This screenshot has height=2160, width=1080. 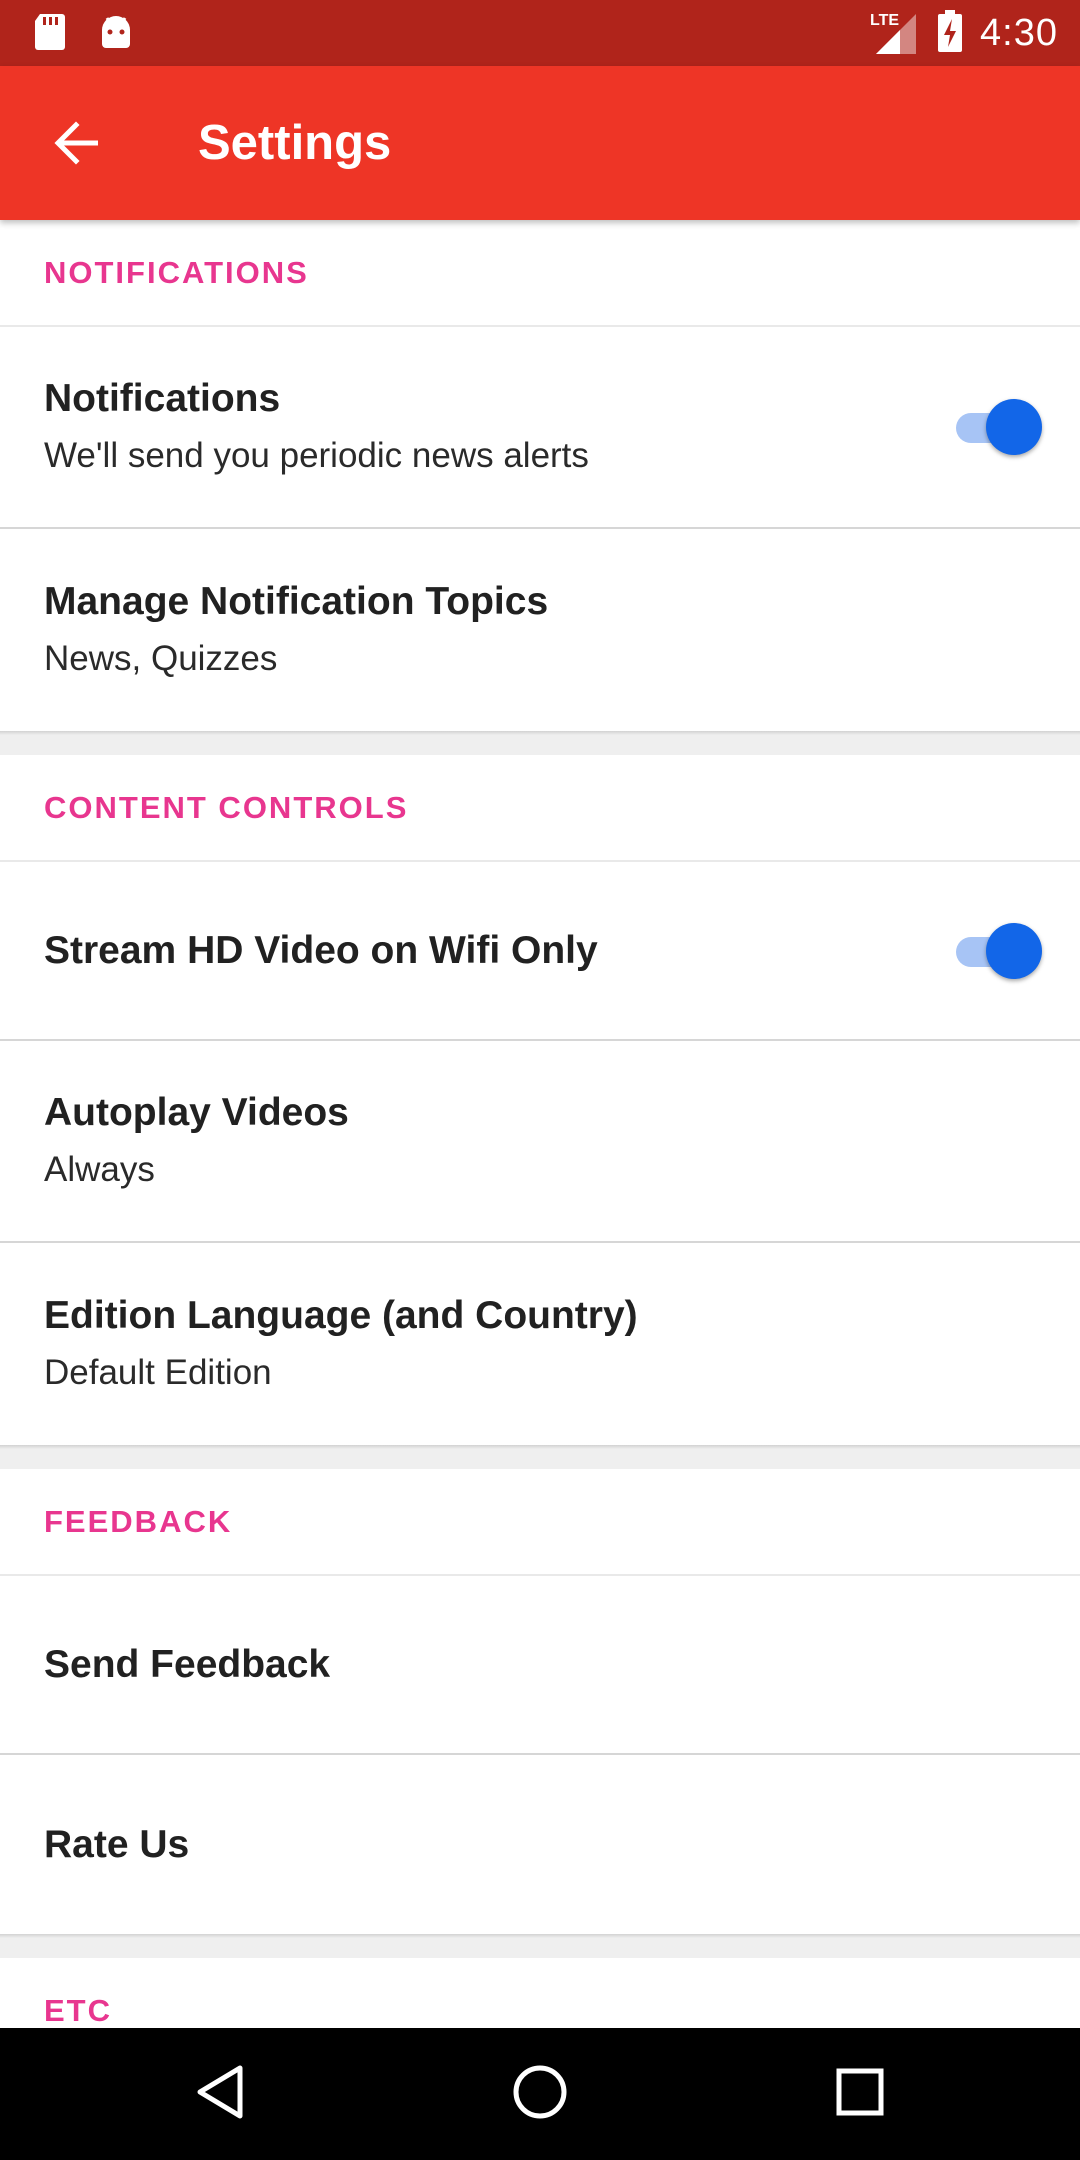 I want to click on setting-title: Send Feedback, so click(x=187, y=1664).